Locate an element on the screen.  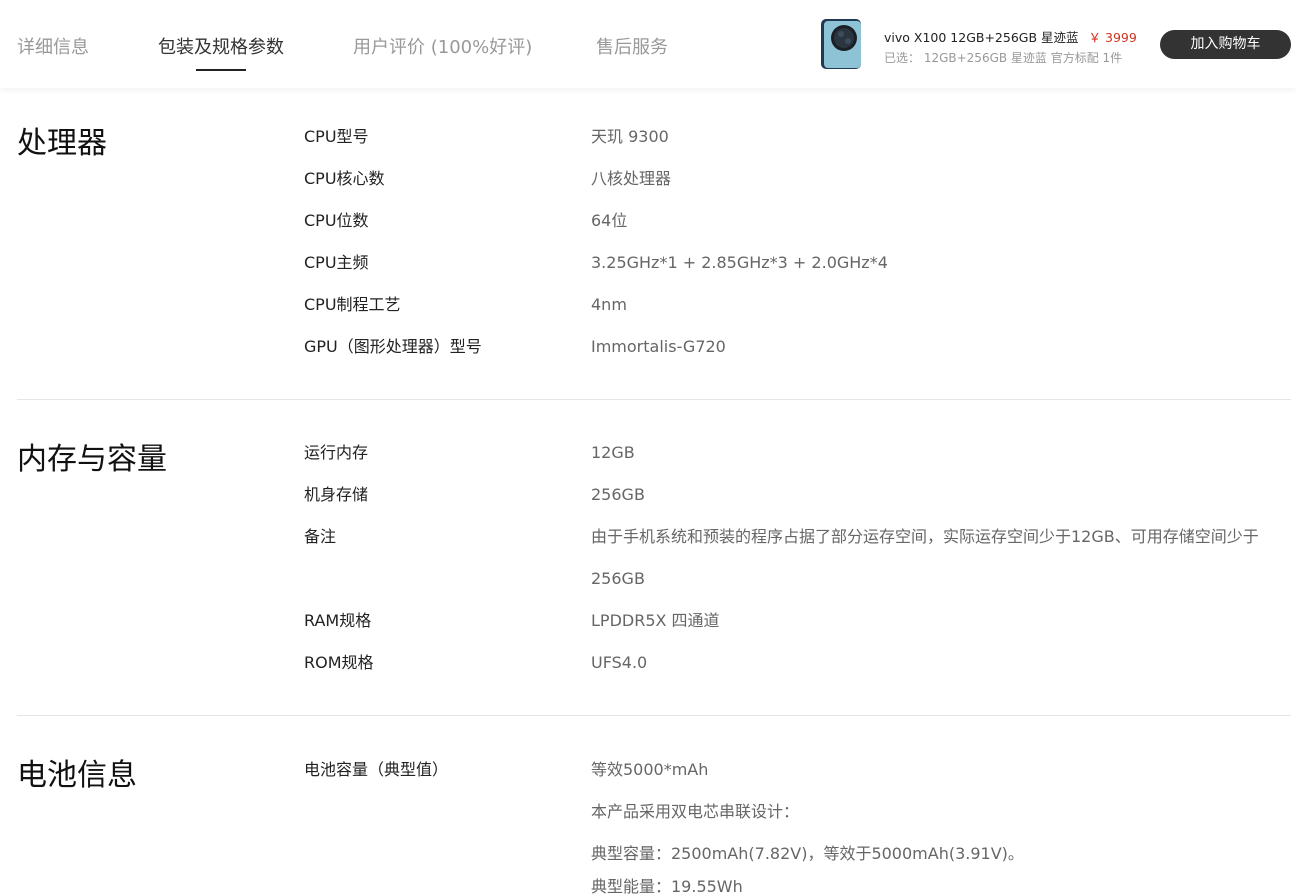
spec-key: CPU制程工艺 is located at coordinates (352, 304).